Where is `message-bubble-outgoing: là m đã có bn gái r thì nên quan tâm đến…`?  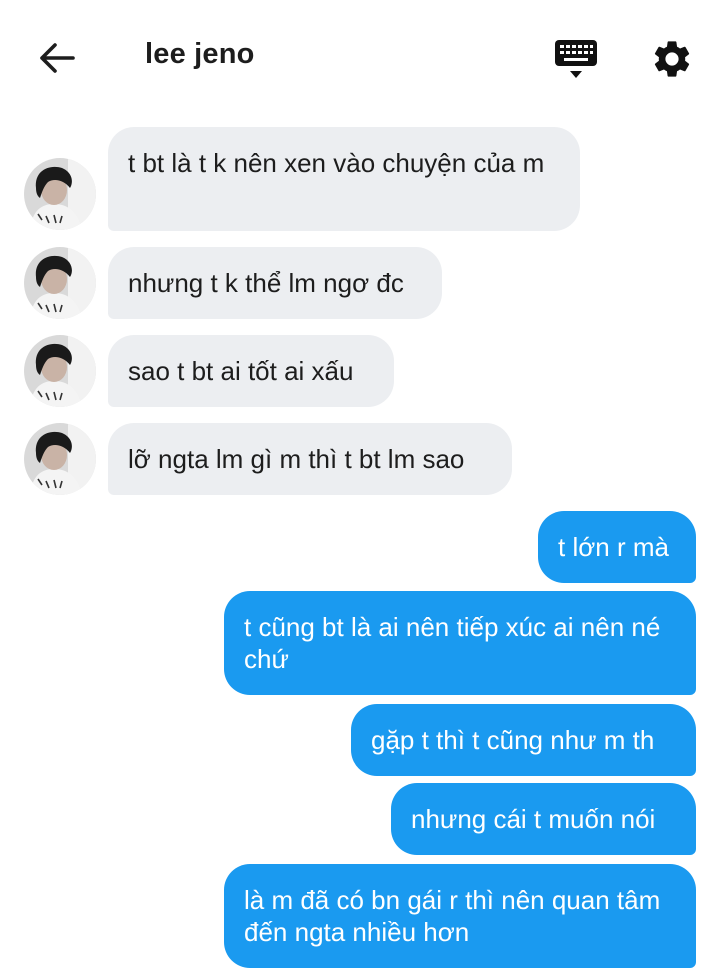
message-bubble-outgoing: là m đã có bn gái r thì nên quan tâm đến… is located at coordinates (460, 916).